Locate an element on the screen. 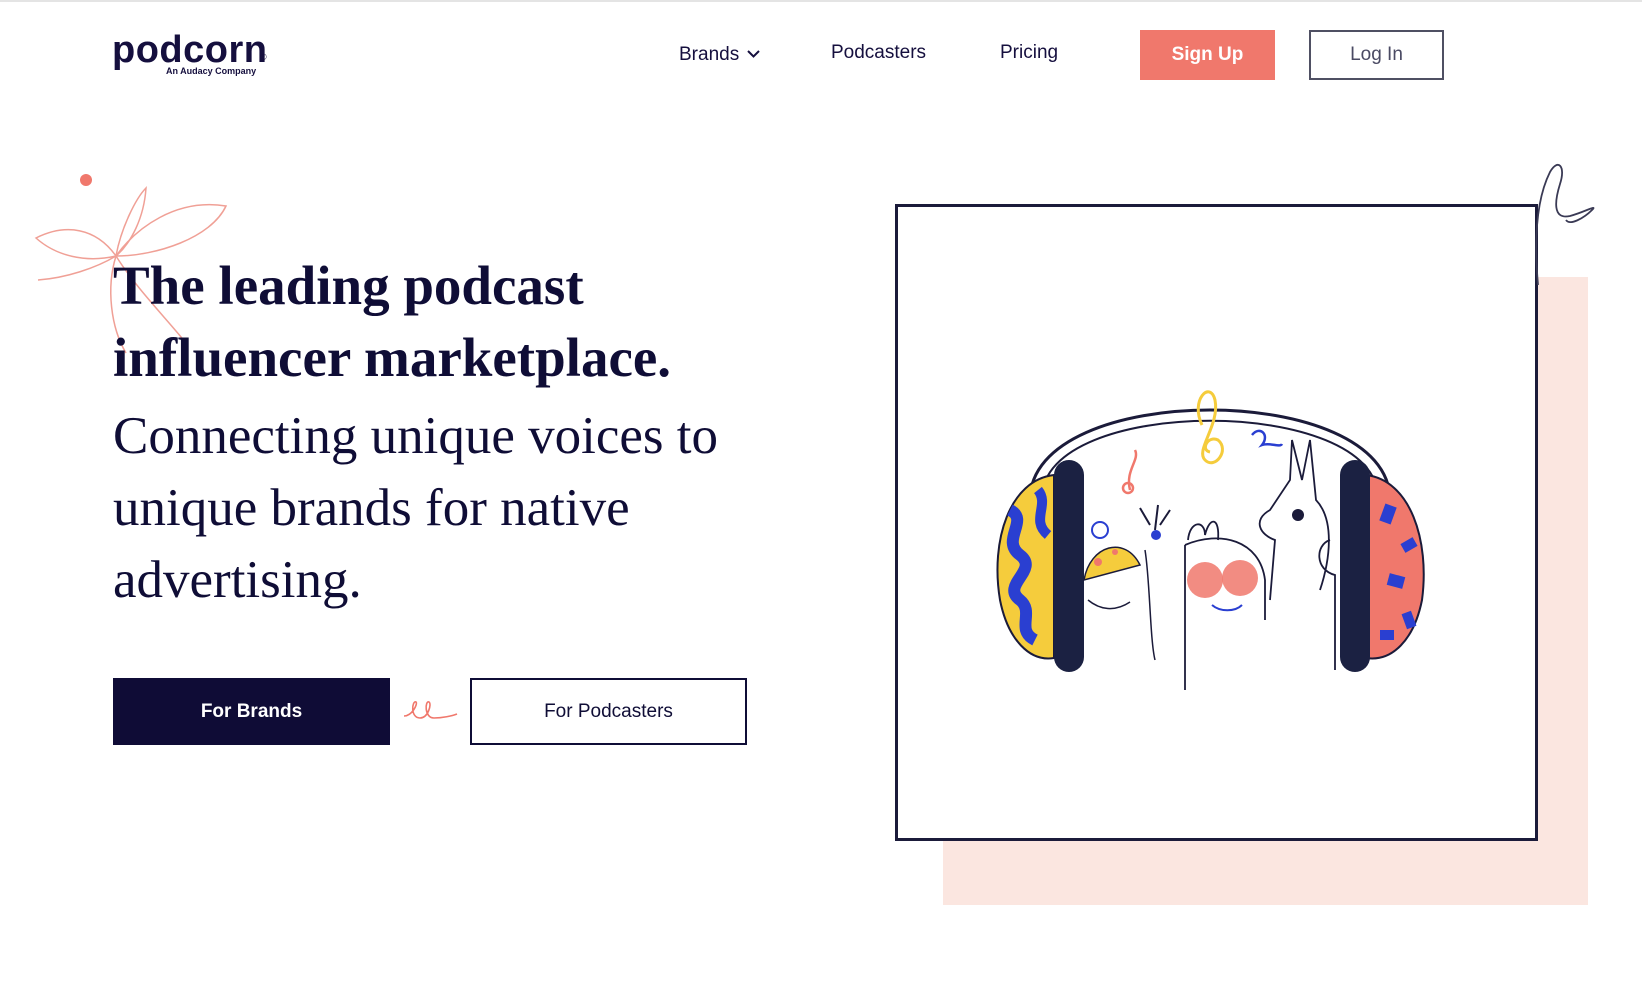 The width and height of the screenshot is (1642, 981). nav-item-label: Podcasters is located at coordinates (879, 52).